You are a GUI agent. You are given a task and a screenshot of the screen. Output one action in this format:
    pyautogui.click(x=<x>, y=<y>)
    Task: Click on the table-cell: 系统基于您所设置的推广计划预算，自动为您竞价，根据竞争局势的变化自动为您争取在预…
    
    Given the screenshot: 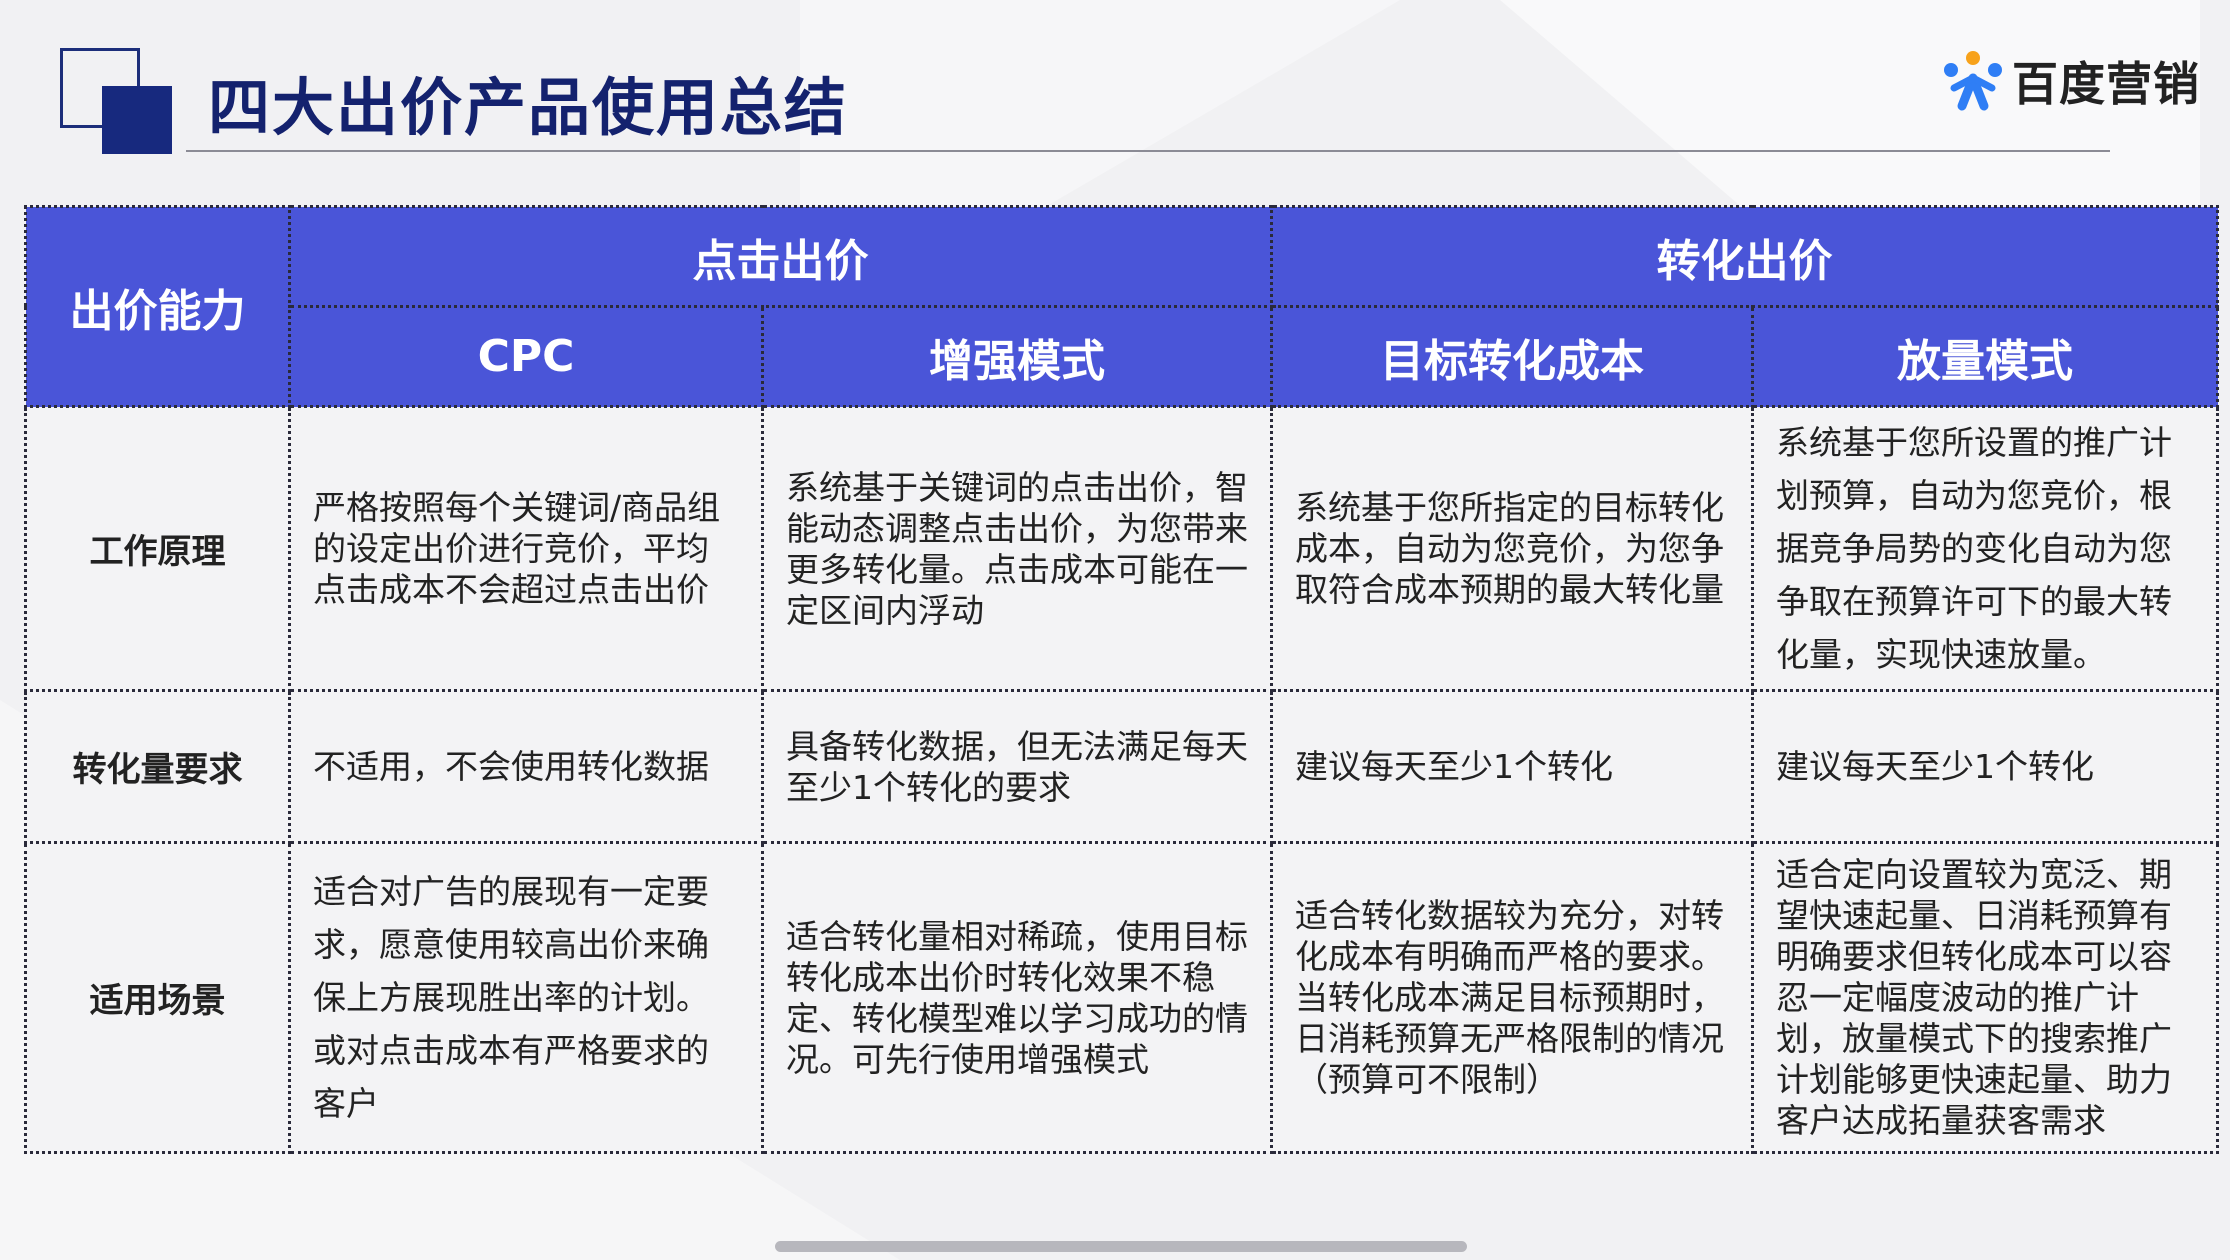 What is the action you would take?
    pyautogui.click(x=1985, y=548)
    